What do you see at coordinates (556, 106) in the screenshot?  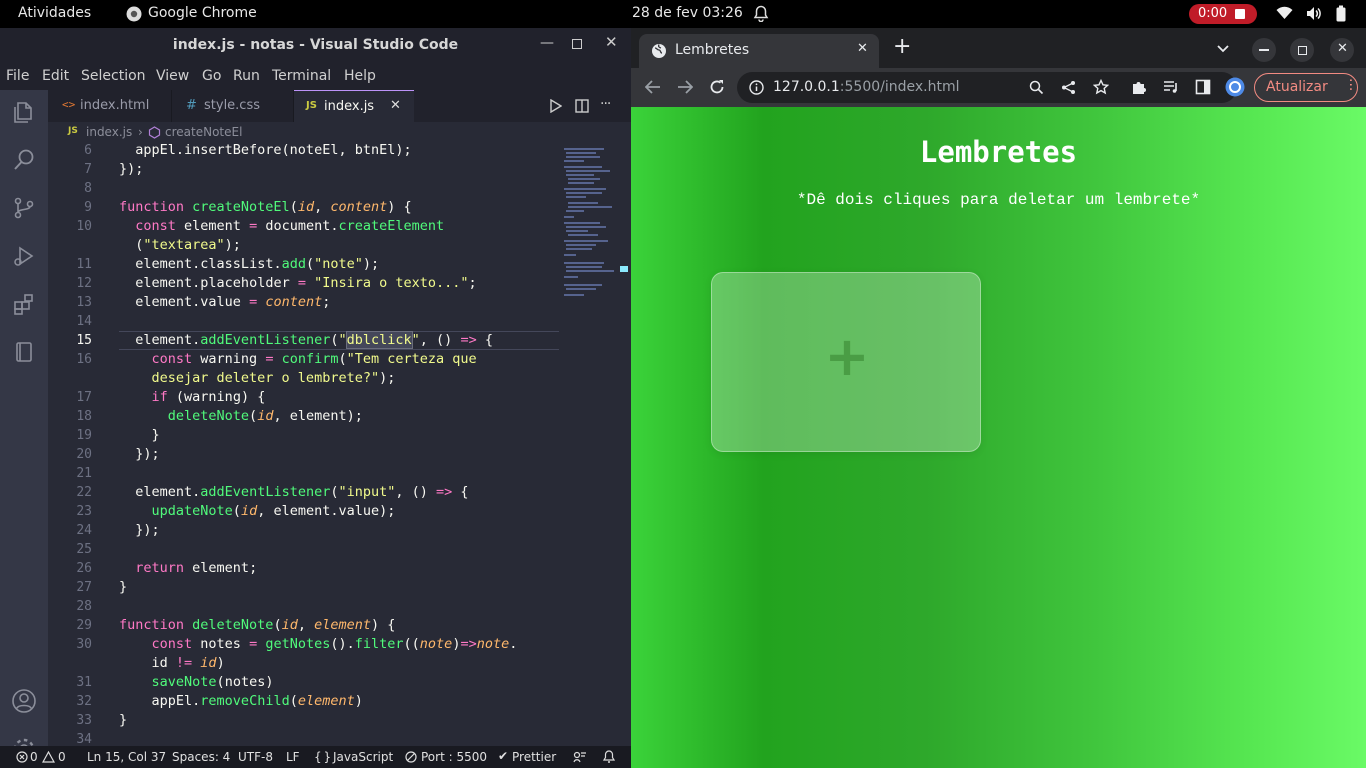 I see `run-file-icon` at bounding box center [556, 106].